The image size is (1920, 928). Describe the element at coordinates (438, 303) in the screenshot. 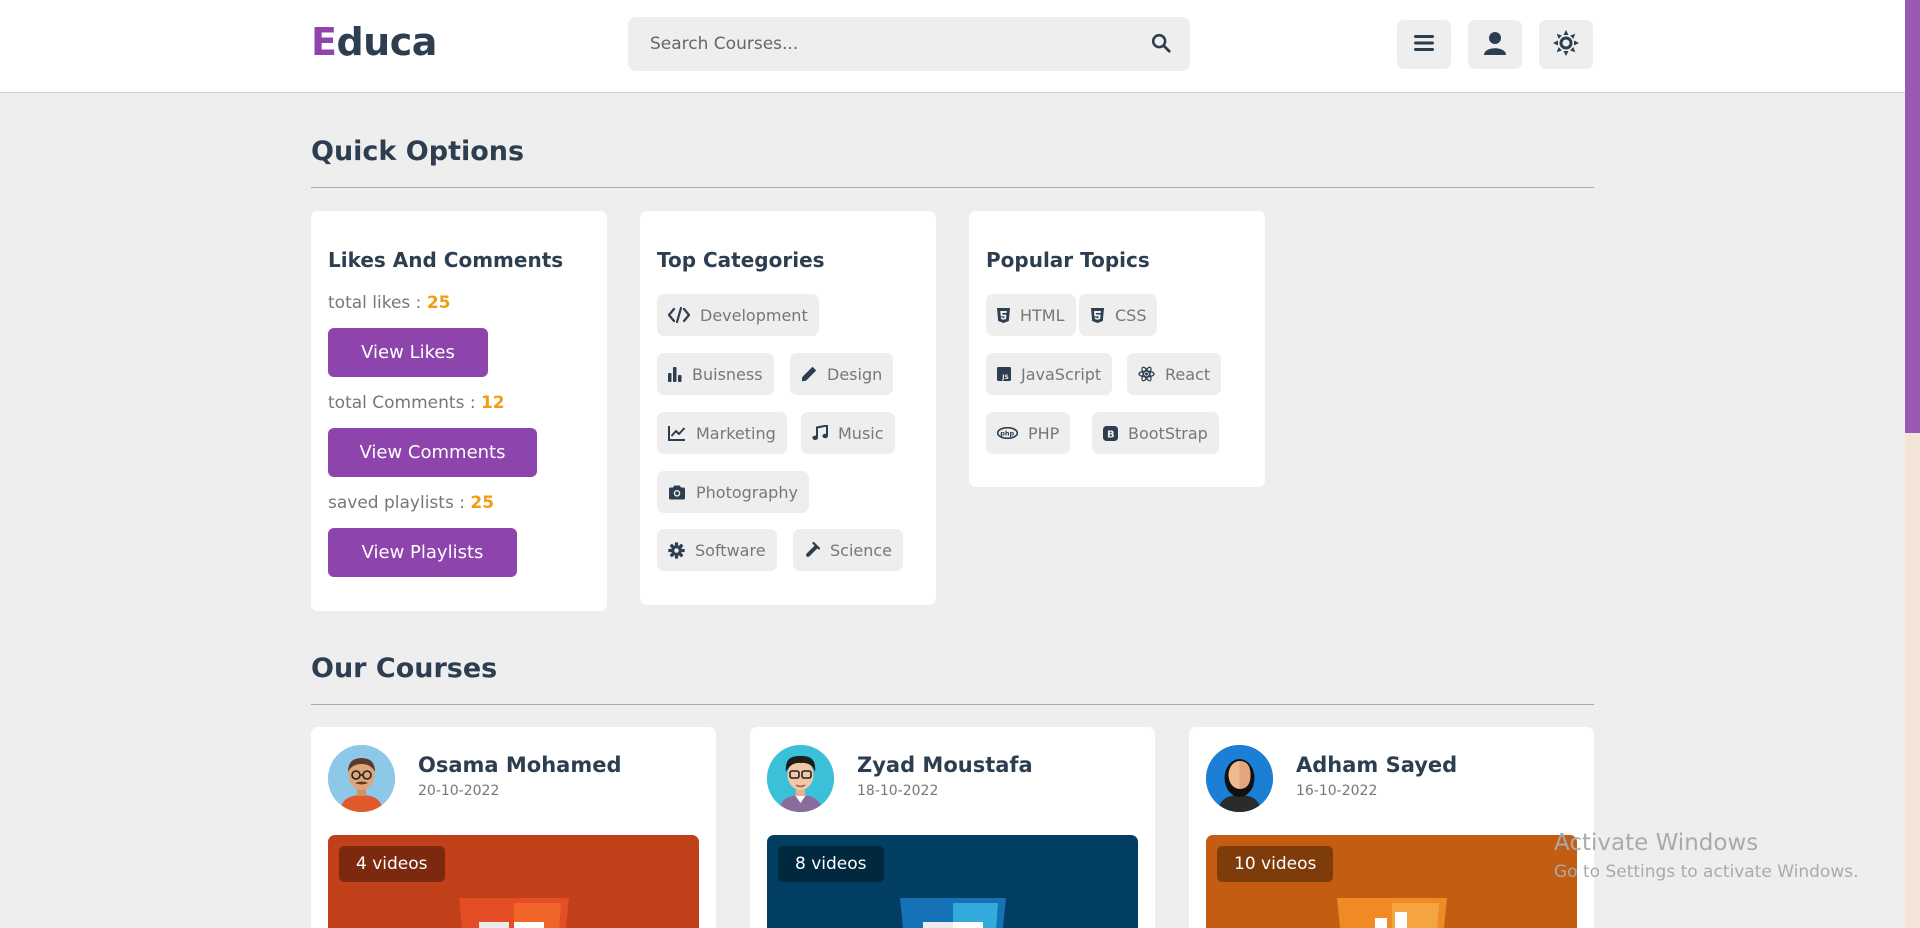

I see `total-likes-count: 25` at that location.